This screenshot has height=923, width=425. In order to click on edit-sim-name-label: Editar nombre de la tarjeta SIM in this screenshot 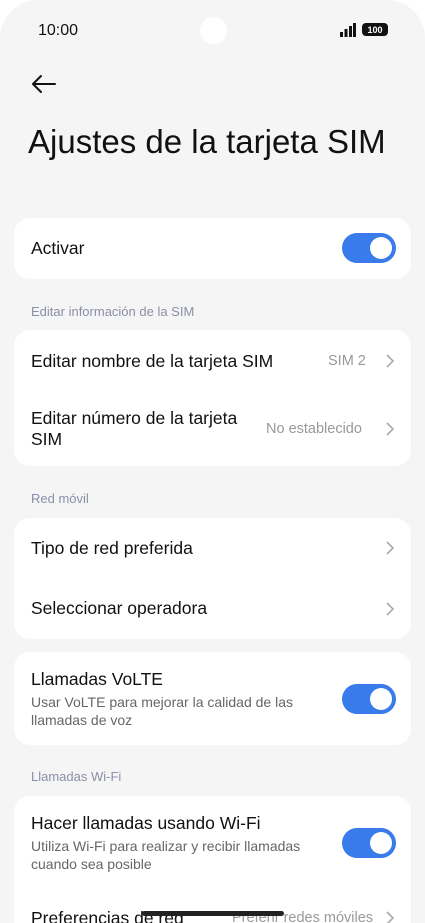, I will do `click(152, 360)`.